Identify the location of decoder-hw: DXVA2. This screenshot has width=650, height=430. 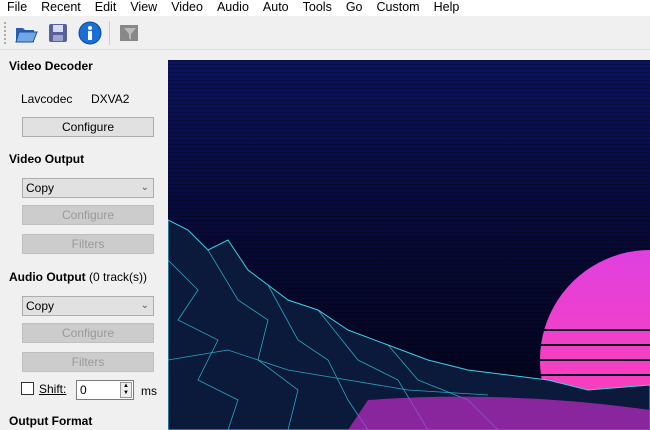
(110, 99).